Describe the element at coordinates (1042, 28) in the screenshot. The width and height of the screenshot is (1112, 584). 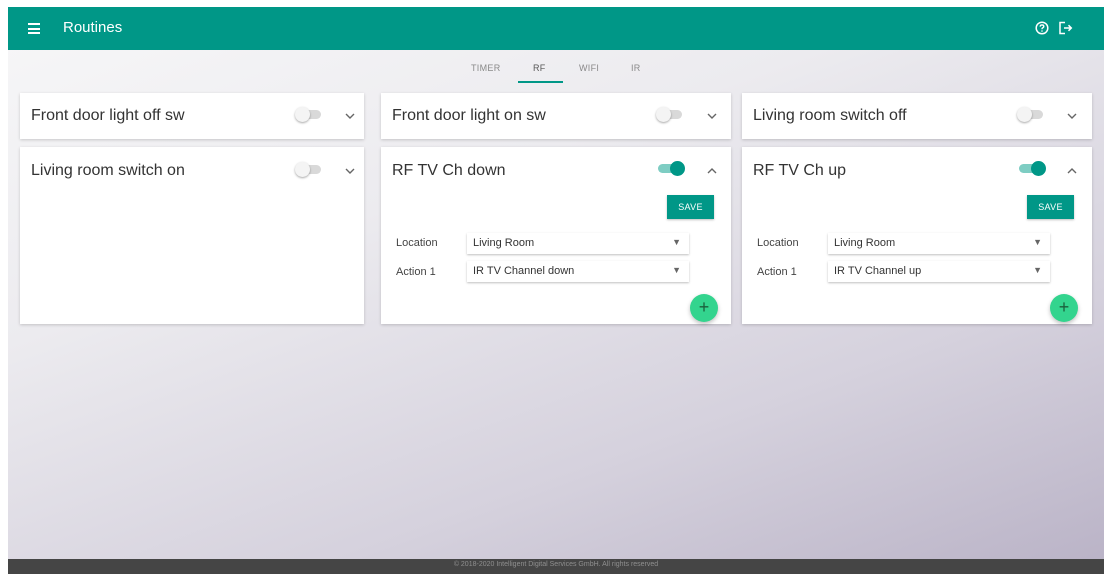
I see `help-circle-icon` at that location.